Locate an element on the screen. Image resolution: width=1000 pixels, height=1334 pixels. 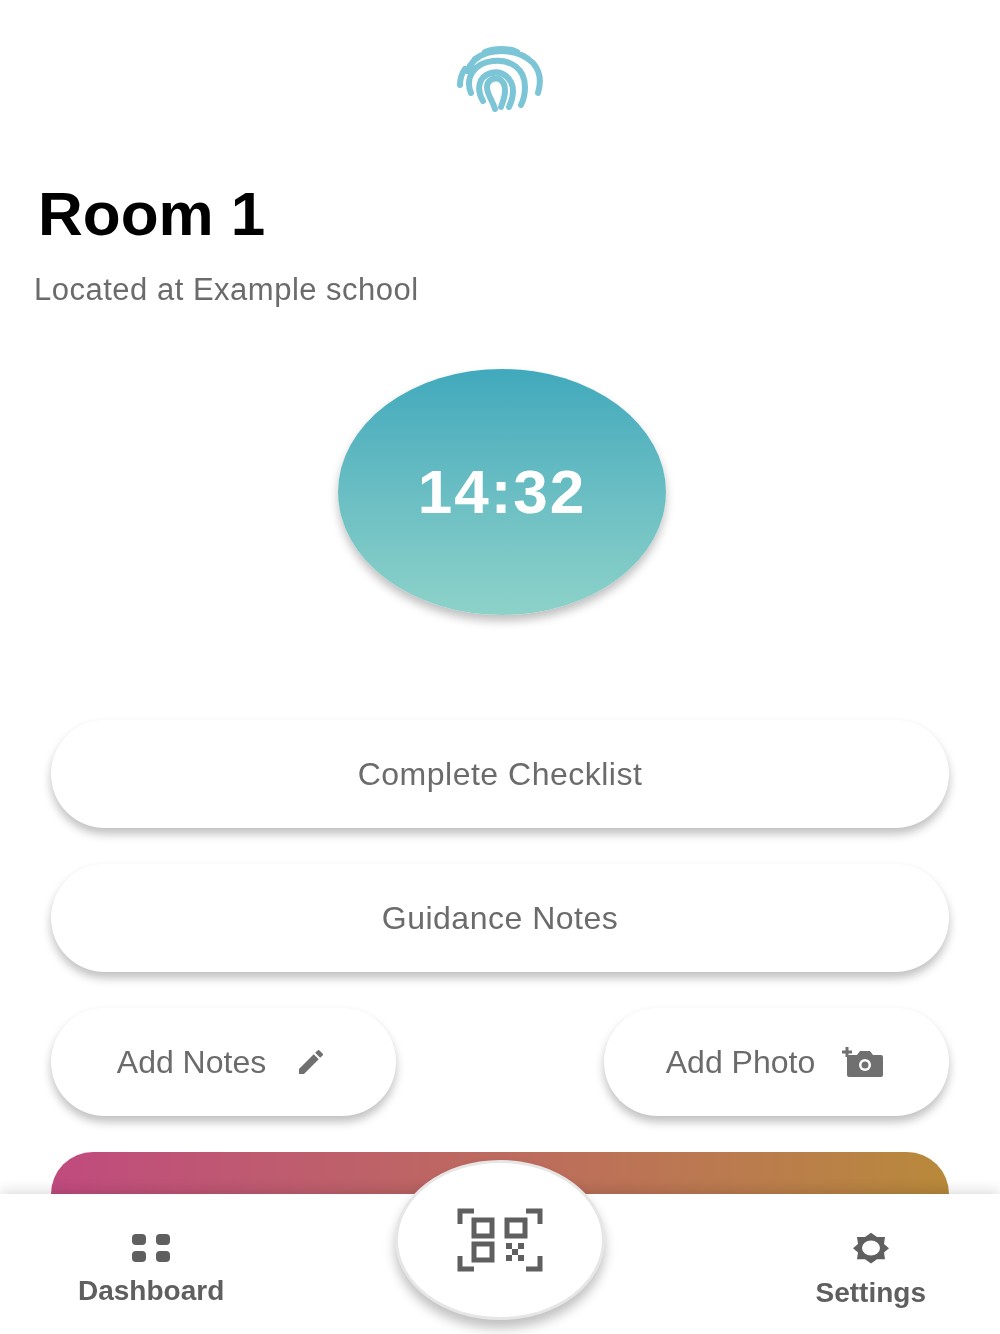
action-button: Add Photo is located at coordinates (776, 1061).